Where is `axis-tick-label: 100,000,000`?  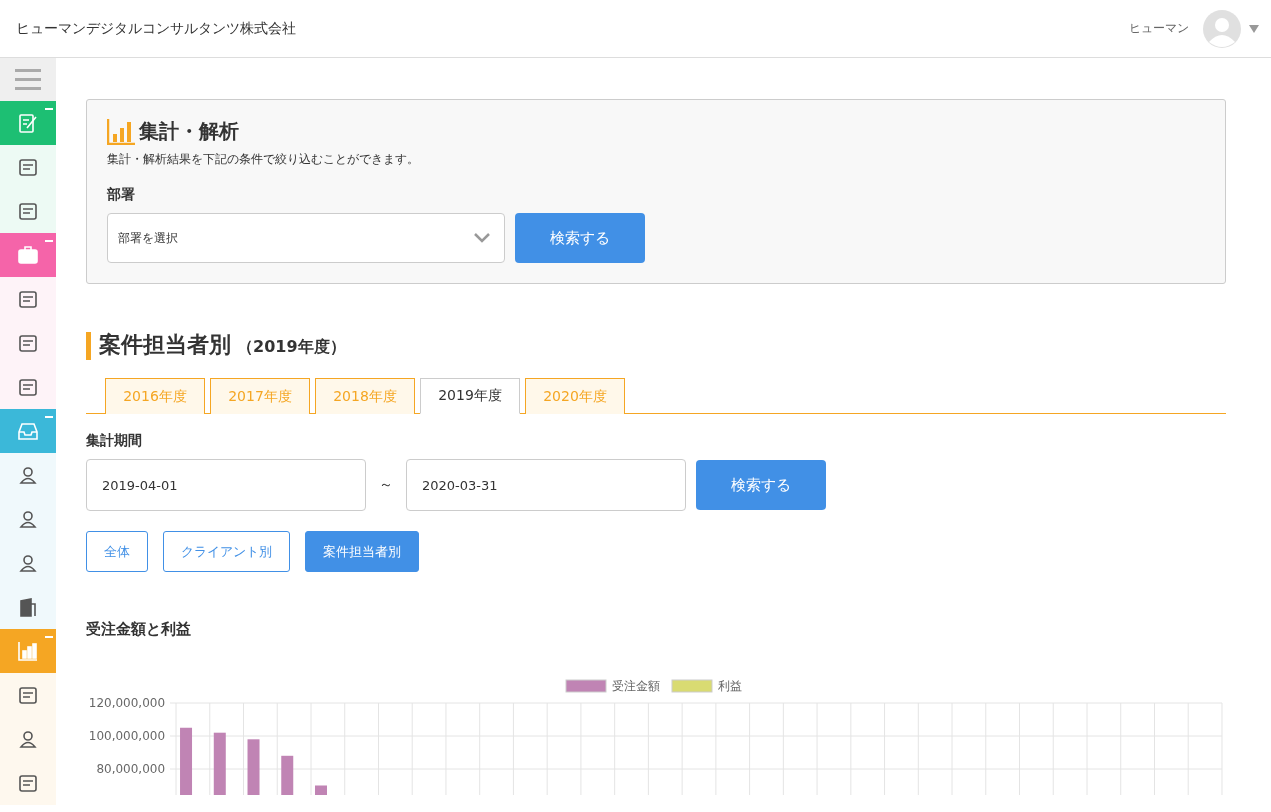 axis-tick-label: 100,000,000 is located at coordinates (127, 736).